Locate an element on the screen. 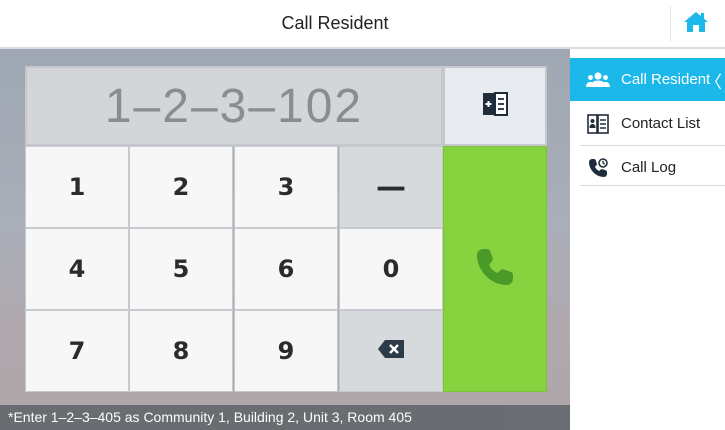 The height and width of the screenshot is (430, 725). contact-book-icon is located at coordinates (598, 123).